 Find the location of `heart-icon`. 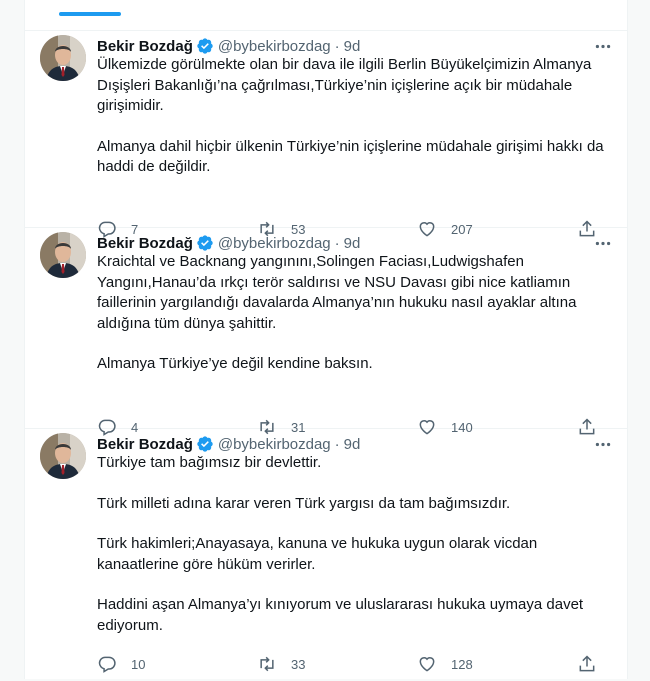

heart-icon is located at coordinates (427, 664).